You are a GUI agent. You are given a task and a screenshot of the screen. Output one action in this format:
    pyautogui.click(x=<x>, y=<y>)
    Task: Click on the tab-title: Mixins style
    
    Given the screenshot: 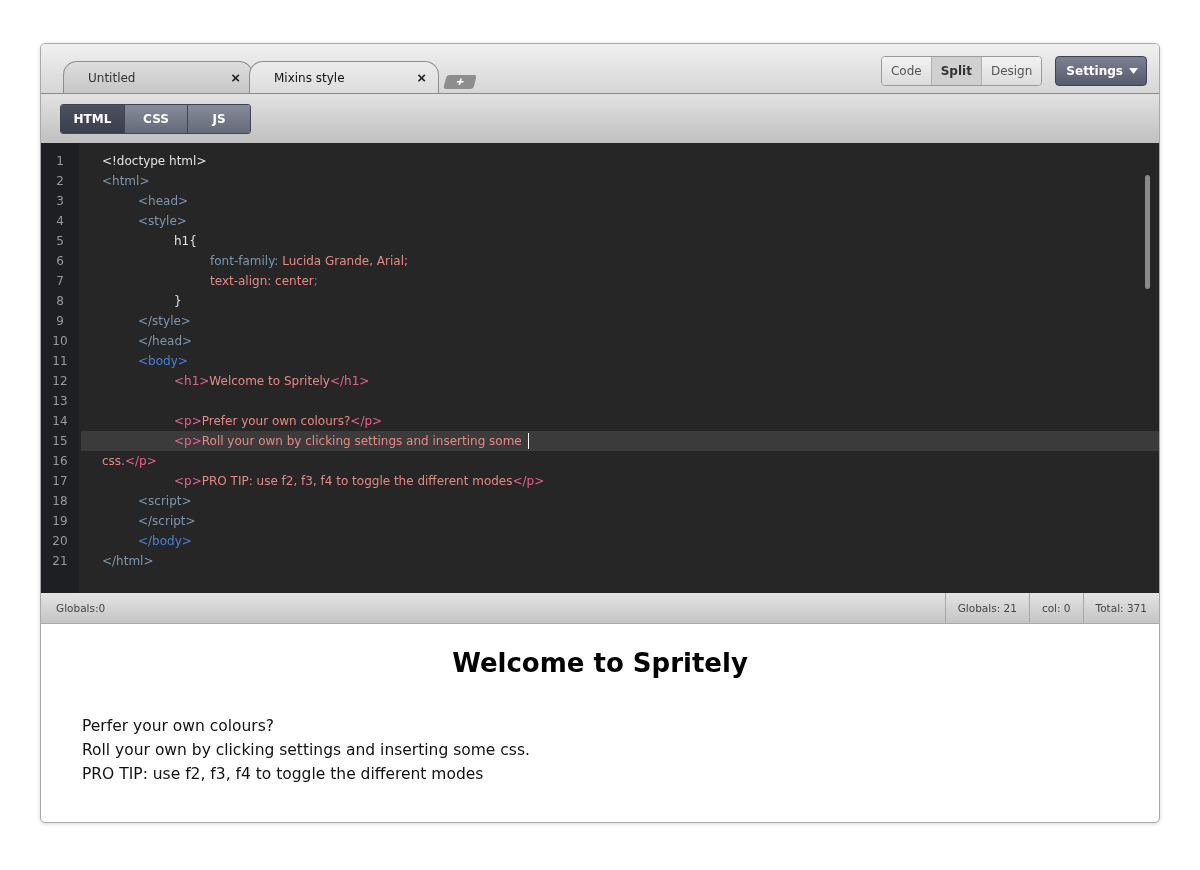 What is the action you would take?
    pyautogui.click(x=309, y=77)
    